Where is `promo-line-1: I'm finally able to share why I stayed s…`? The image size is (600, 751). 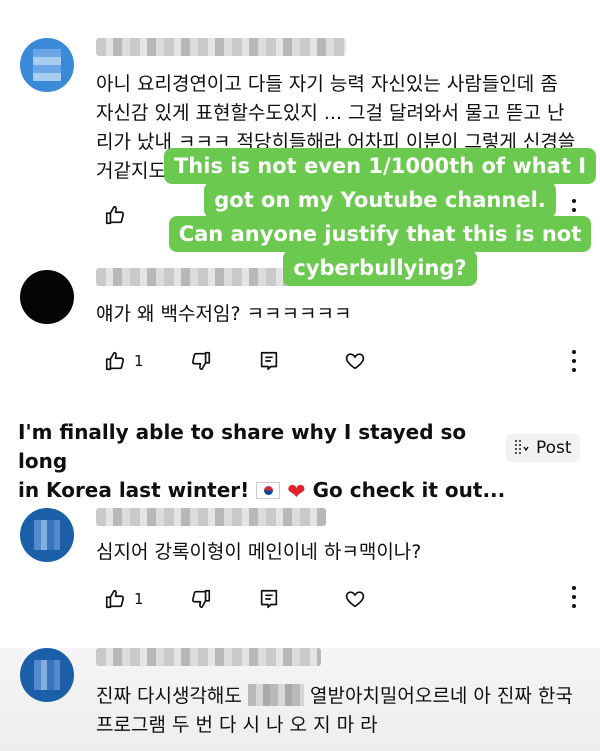 promo-line-1: I'm finally able to share why I stayed s… is located at coordinates (242, 446).